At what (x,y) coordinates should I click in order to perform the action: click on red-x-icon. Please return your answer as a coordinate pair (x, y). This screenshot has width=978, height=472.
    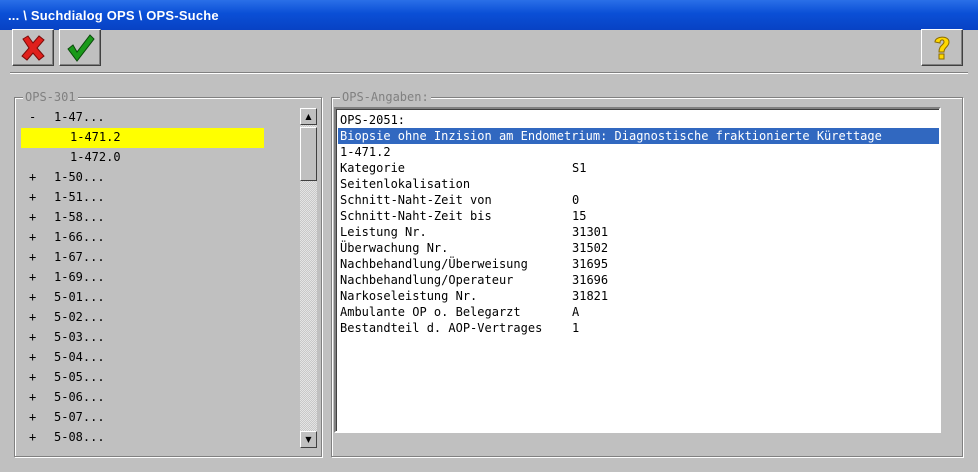
    Looking at the image, I should click on (33, 48).